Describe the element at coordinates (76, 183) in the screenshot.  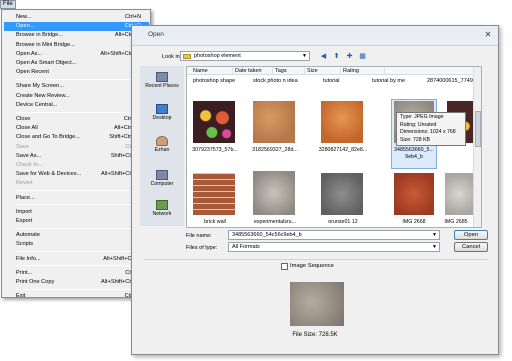
I see `menu-item-revert: RevertF12` at that location.